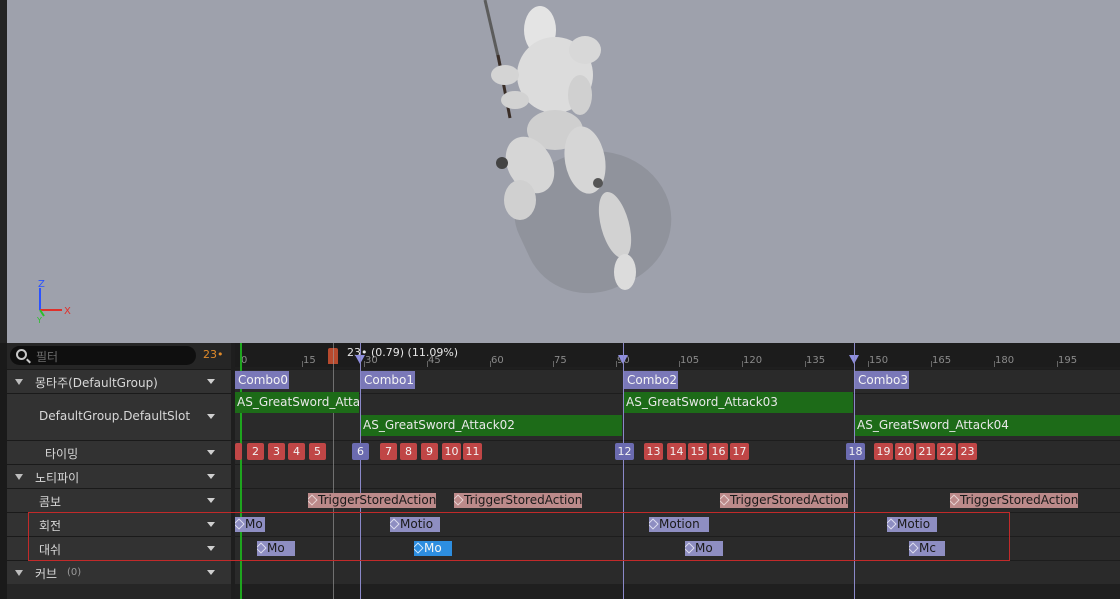 The width and height of the screenshot is (1120, 599). I want to click on tick-label: 105, so click(690, 360).